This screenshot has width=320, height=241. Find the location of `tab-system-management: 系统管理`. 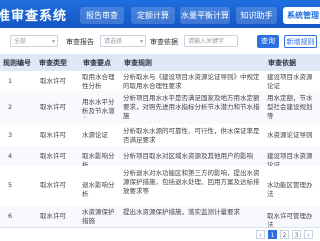

tab-system-management: 系统管理 is located at coordinates (301, 15).